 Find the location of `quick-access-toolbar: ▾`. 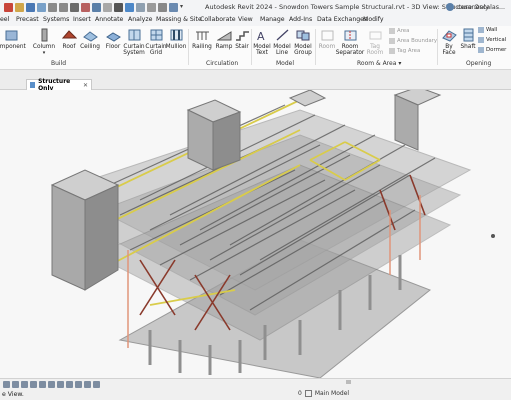

quick-access-toolbar: ▾ is located at coordinates (91, 7).